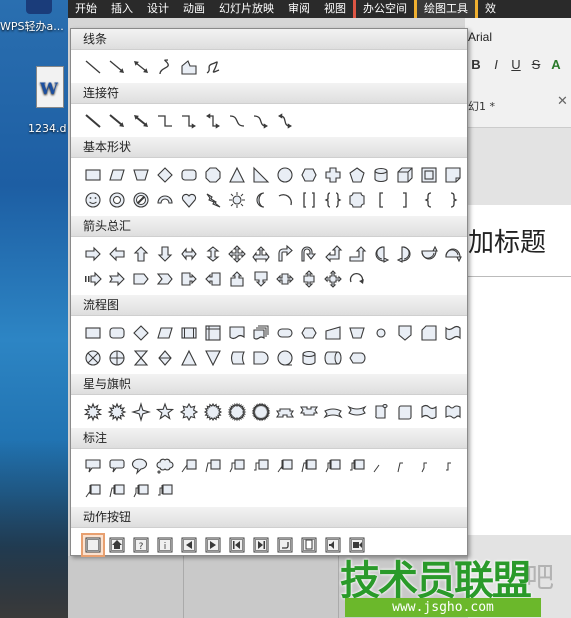  Describe the element at coordinates (496, 65) in the screenshot. I see `italic-button: I` at that location.